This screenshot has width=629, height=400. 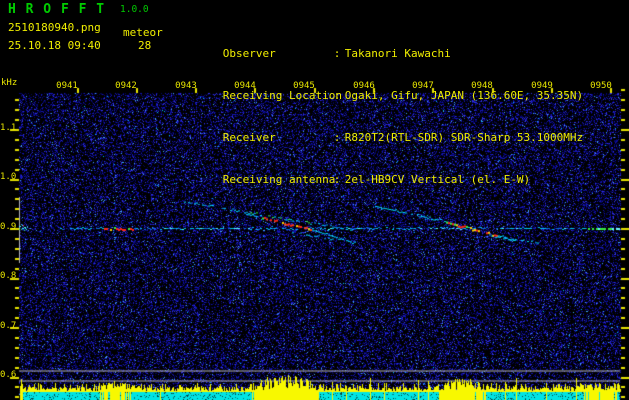 I want to click on station-label: Receiving antenna, so click(x=279, y=179).